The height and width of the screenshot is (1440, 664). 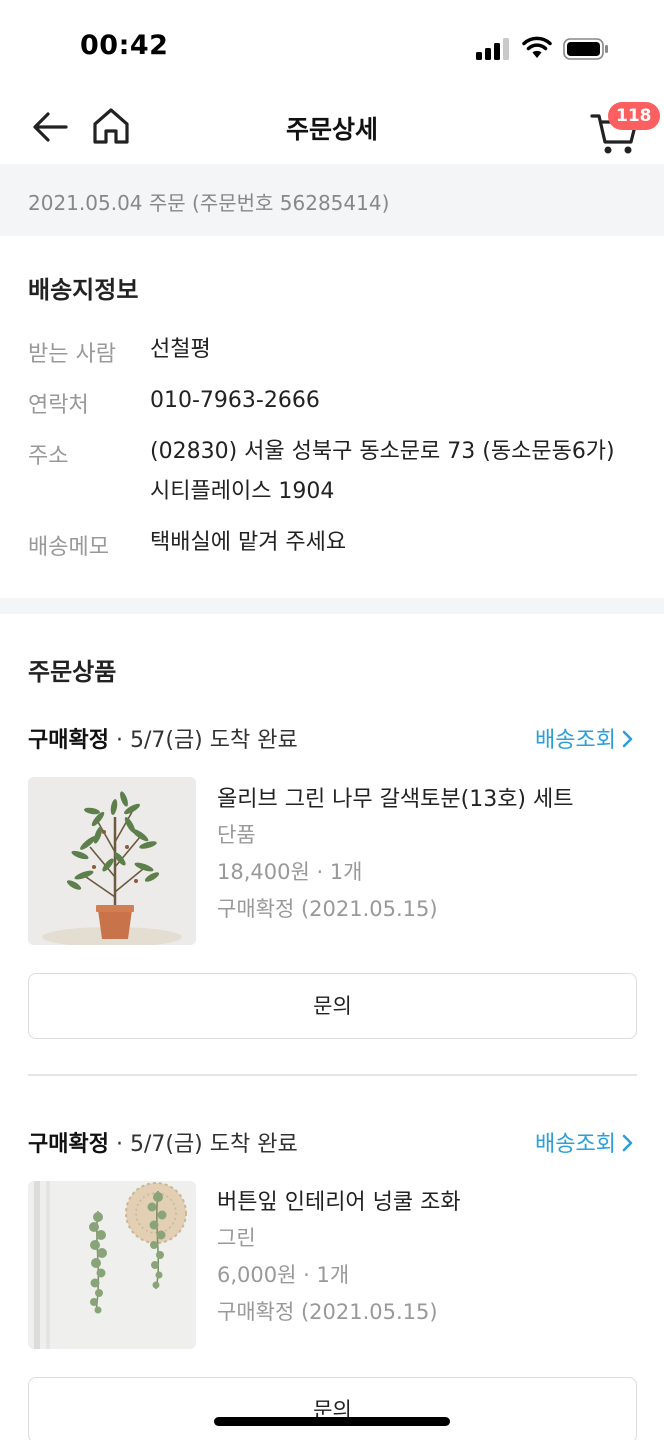 I want to click on product-option: 단품, so click(x=236, y=835).